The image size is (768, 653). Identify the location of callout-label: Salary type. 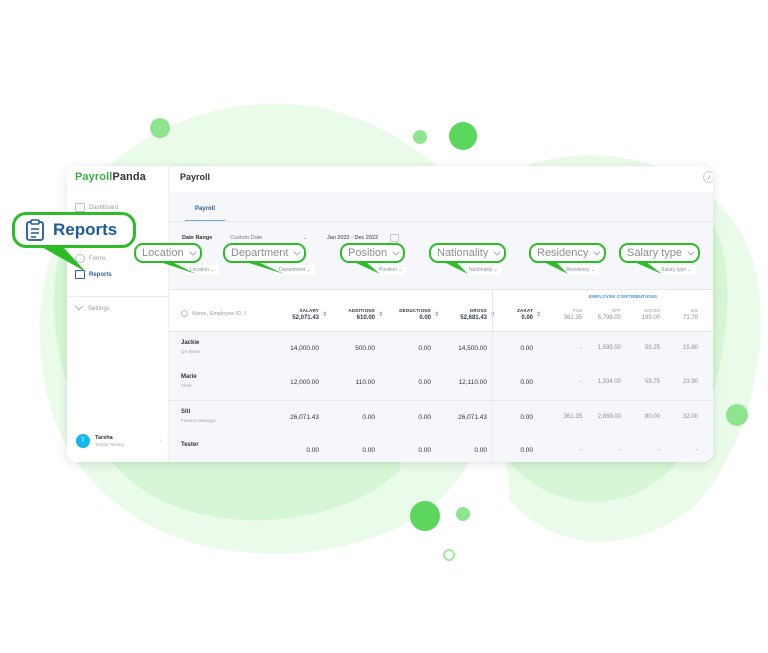
(655, 253).